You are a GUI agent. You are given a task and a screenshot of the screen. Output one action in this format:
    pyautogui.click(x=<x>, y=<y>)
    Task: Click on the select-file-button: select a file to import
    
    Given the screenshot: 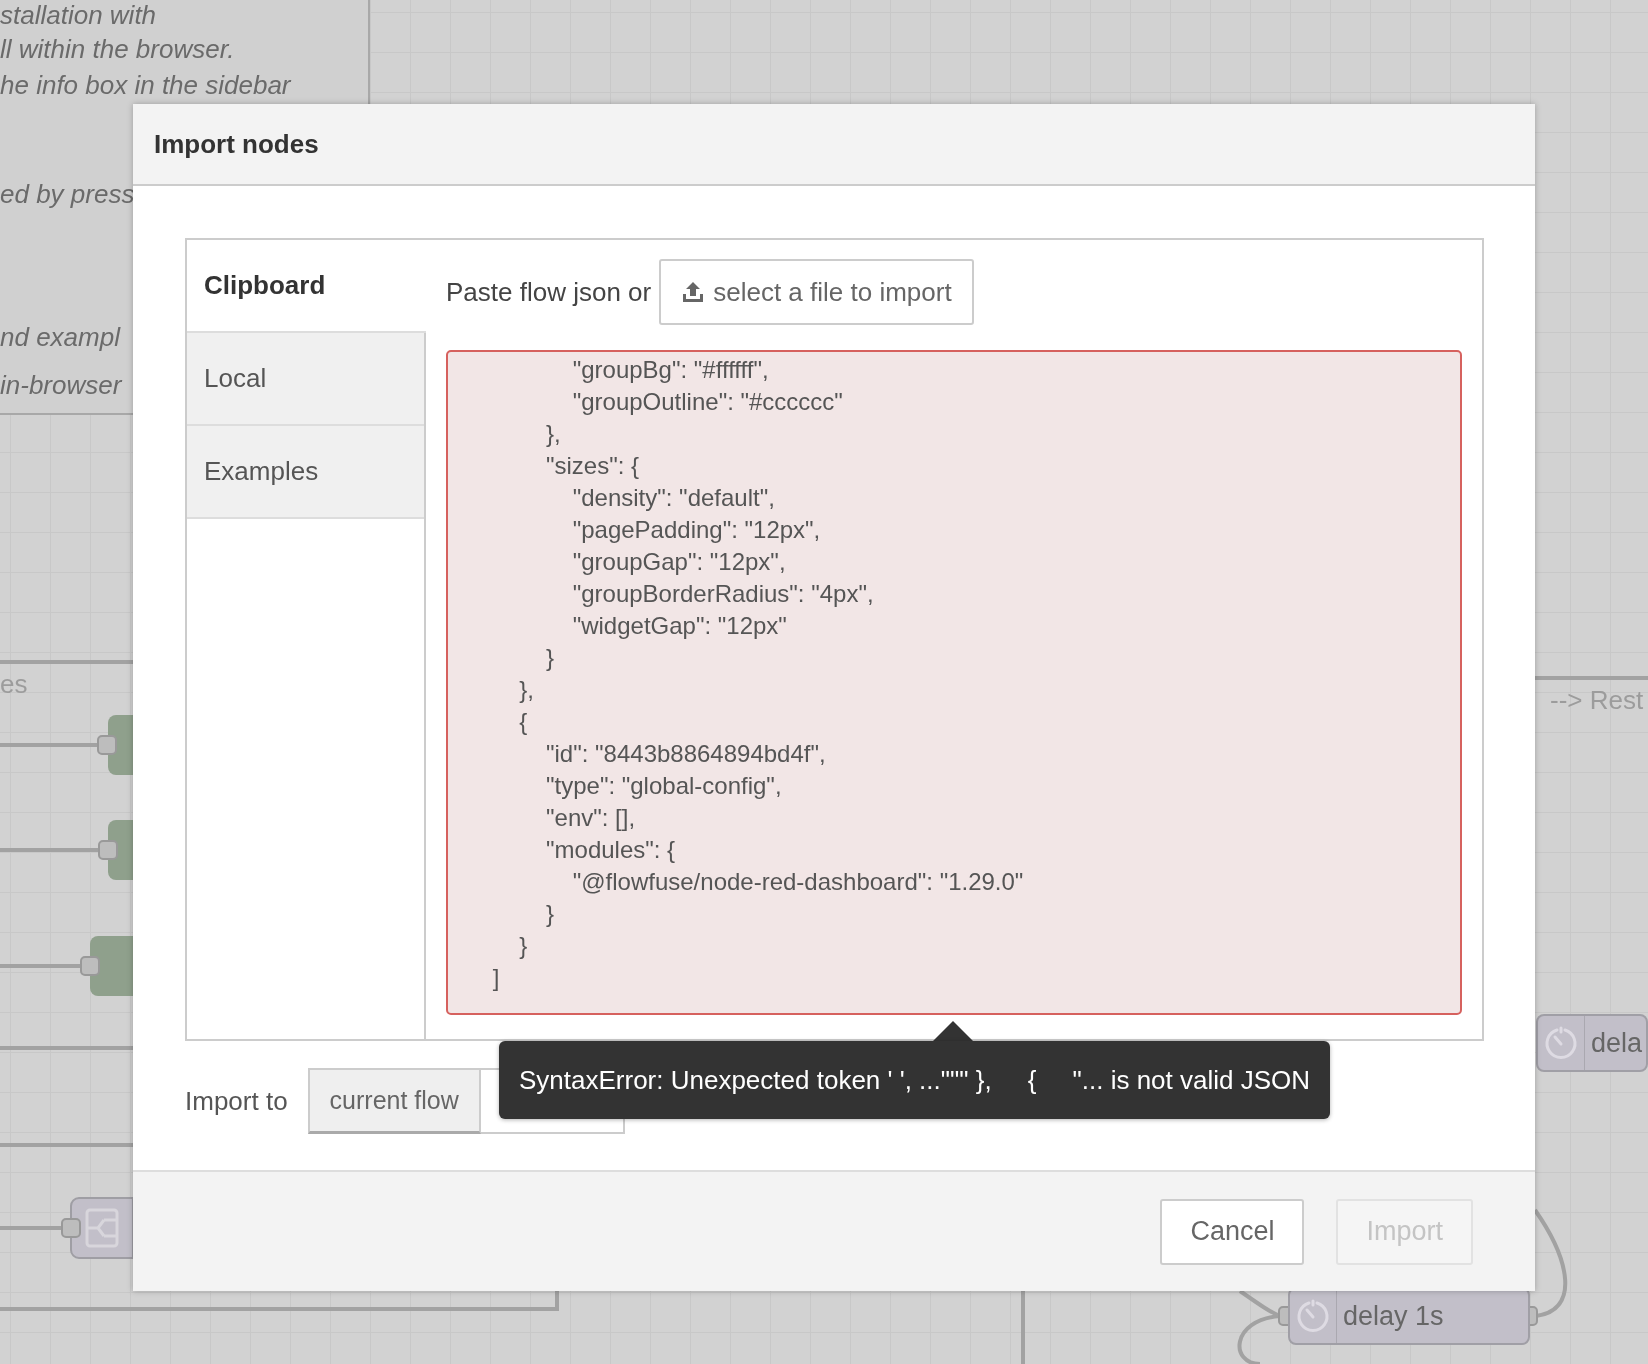 What is the action you would take?
    pyautogui.click(x=816, y=292)
    